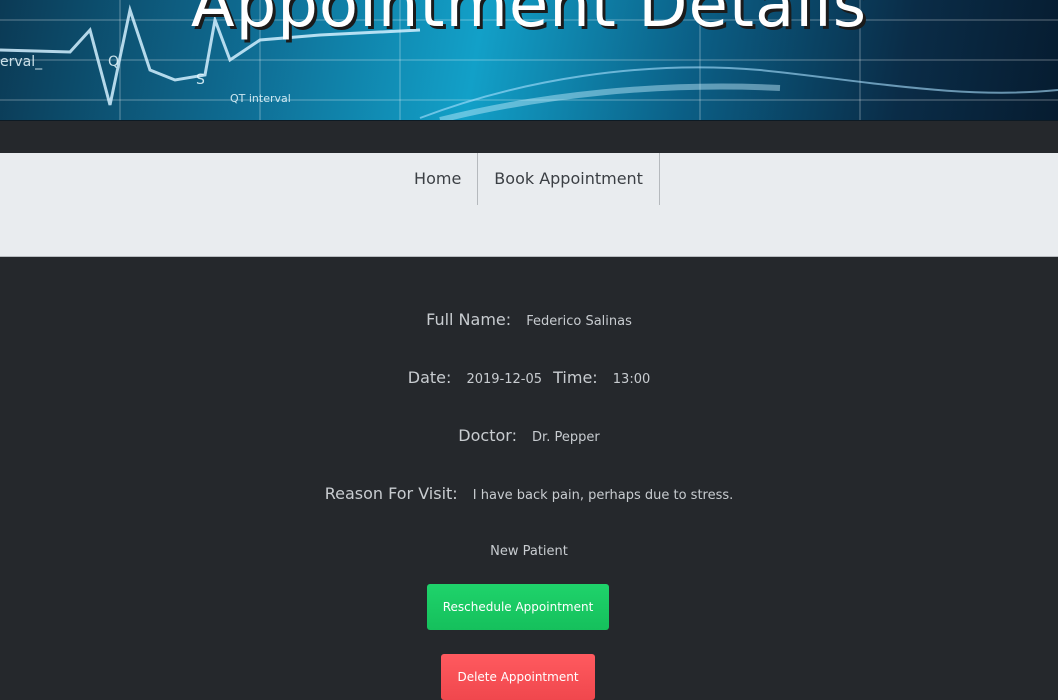 The height and width of the screenshot is (700, 1058). What do you see at coordinates (391, 493) in the screenshot?
I see `reason-label: Reason For Visit:` at bounding box center [391, 493].